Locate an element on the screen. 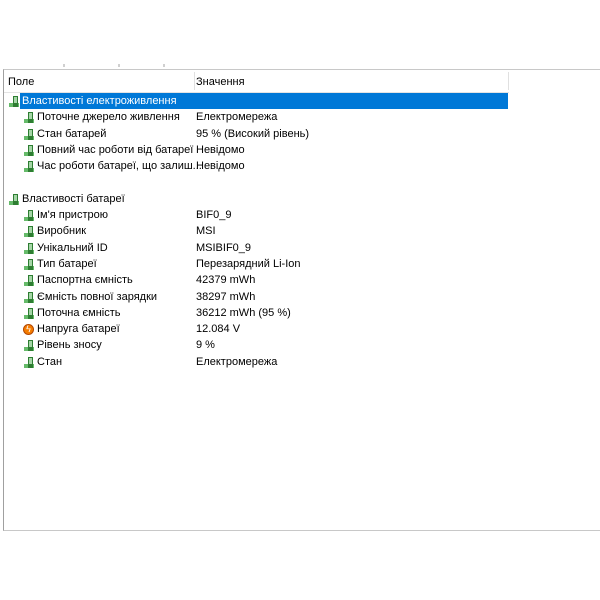 The image size is (600, 600). field-label: Напруга батареї is located at coordinates (78, 329).